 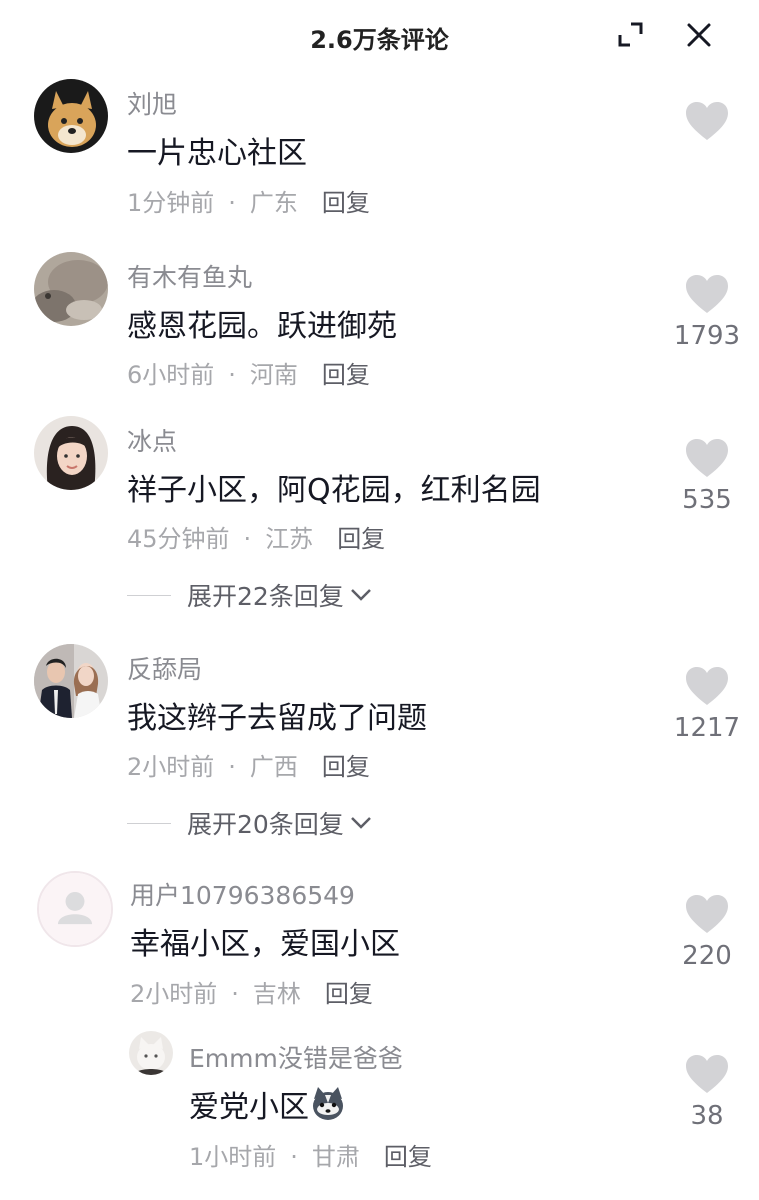 I want to click on like-button: 1217, so click(x=707, y=705).